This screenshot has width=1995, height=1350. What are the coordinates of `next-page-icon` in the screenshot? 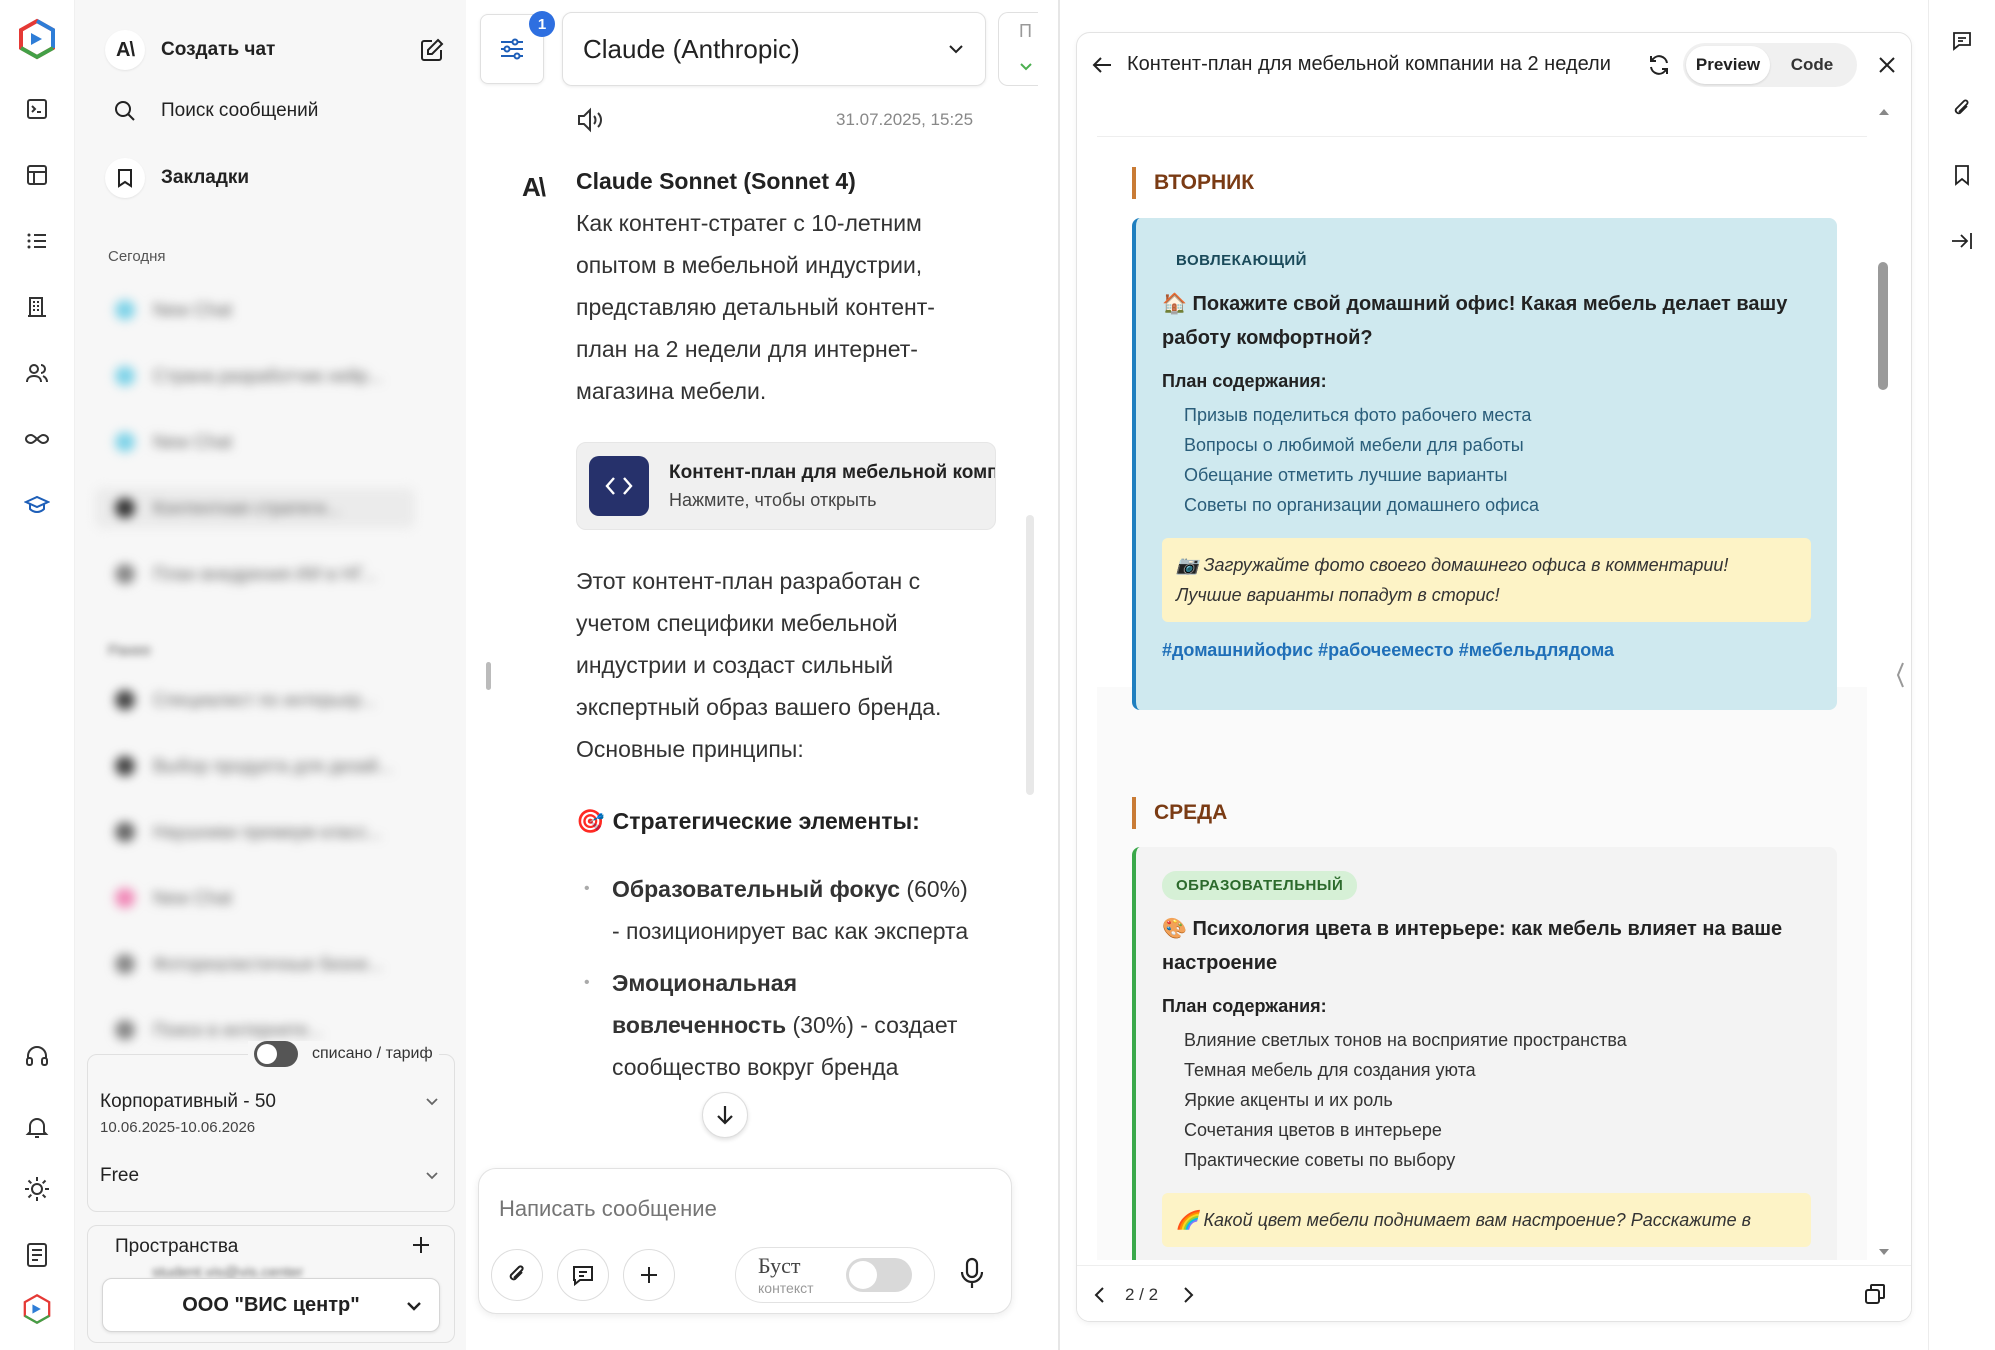 It's located at (1189, 1295).